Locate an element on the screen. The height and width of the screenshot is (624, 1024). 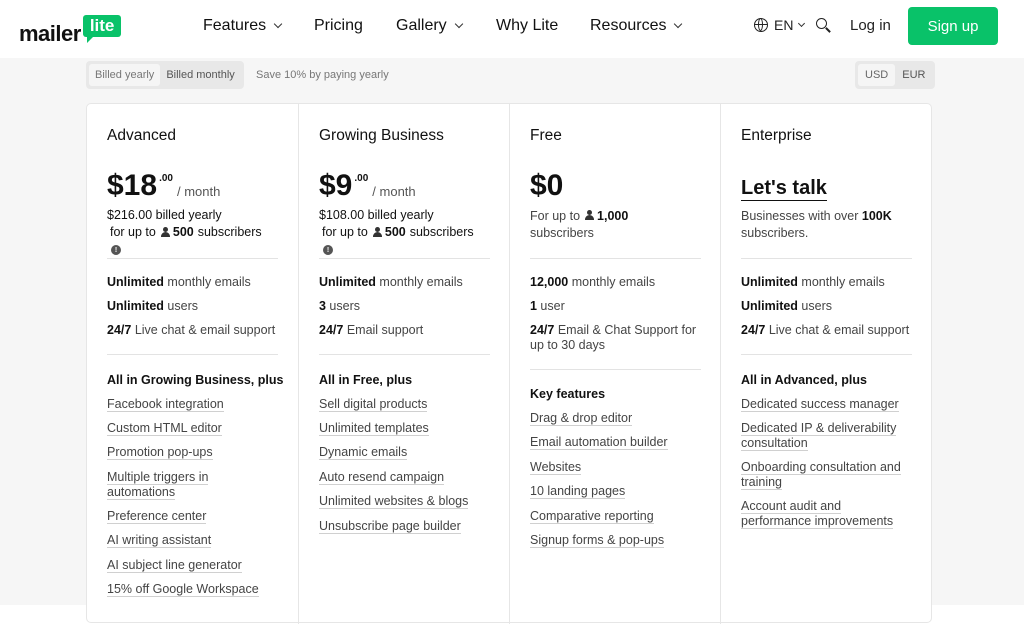
lets-talk-link: Let's talk is located at coordinates (784, 188).